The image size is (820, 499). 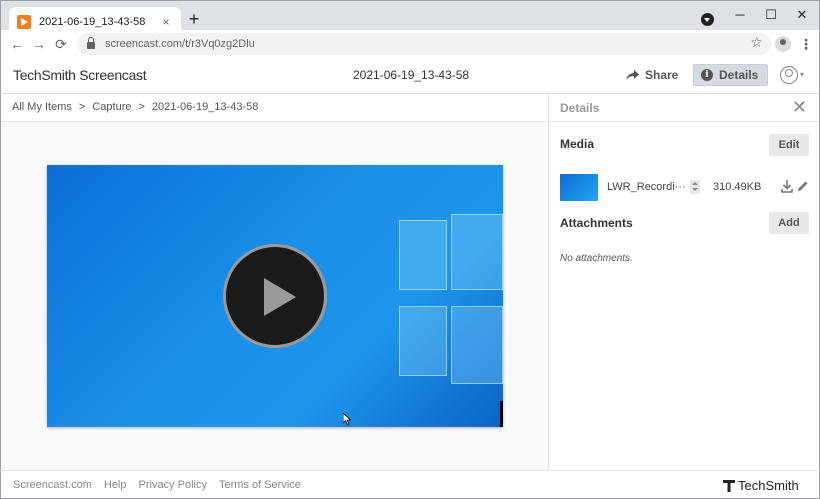 I want to click on forward-button: →, so click(x=39, y=44).